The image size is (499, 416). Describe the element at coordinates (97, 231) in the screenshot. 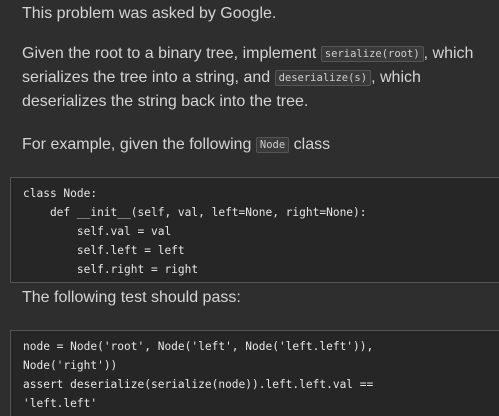

I see `code-line: self.val = val` at that location.